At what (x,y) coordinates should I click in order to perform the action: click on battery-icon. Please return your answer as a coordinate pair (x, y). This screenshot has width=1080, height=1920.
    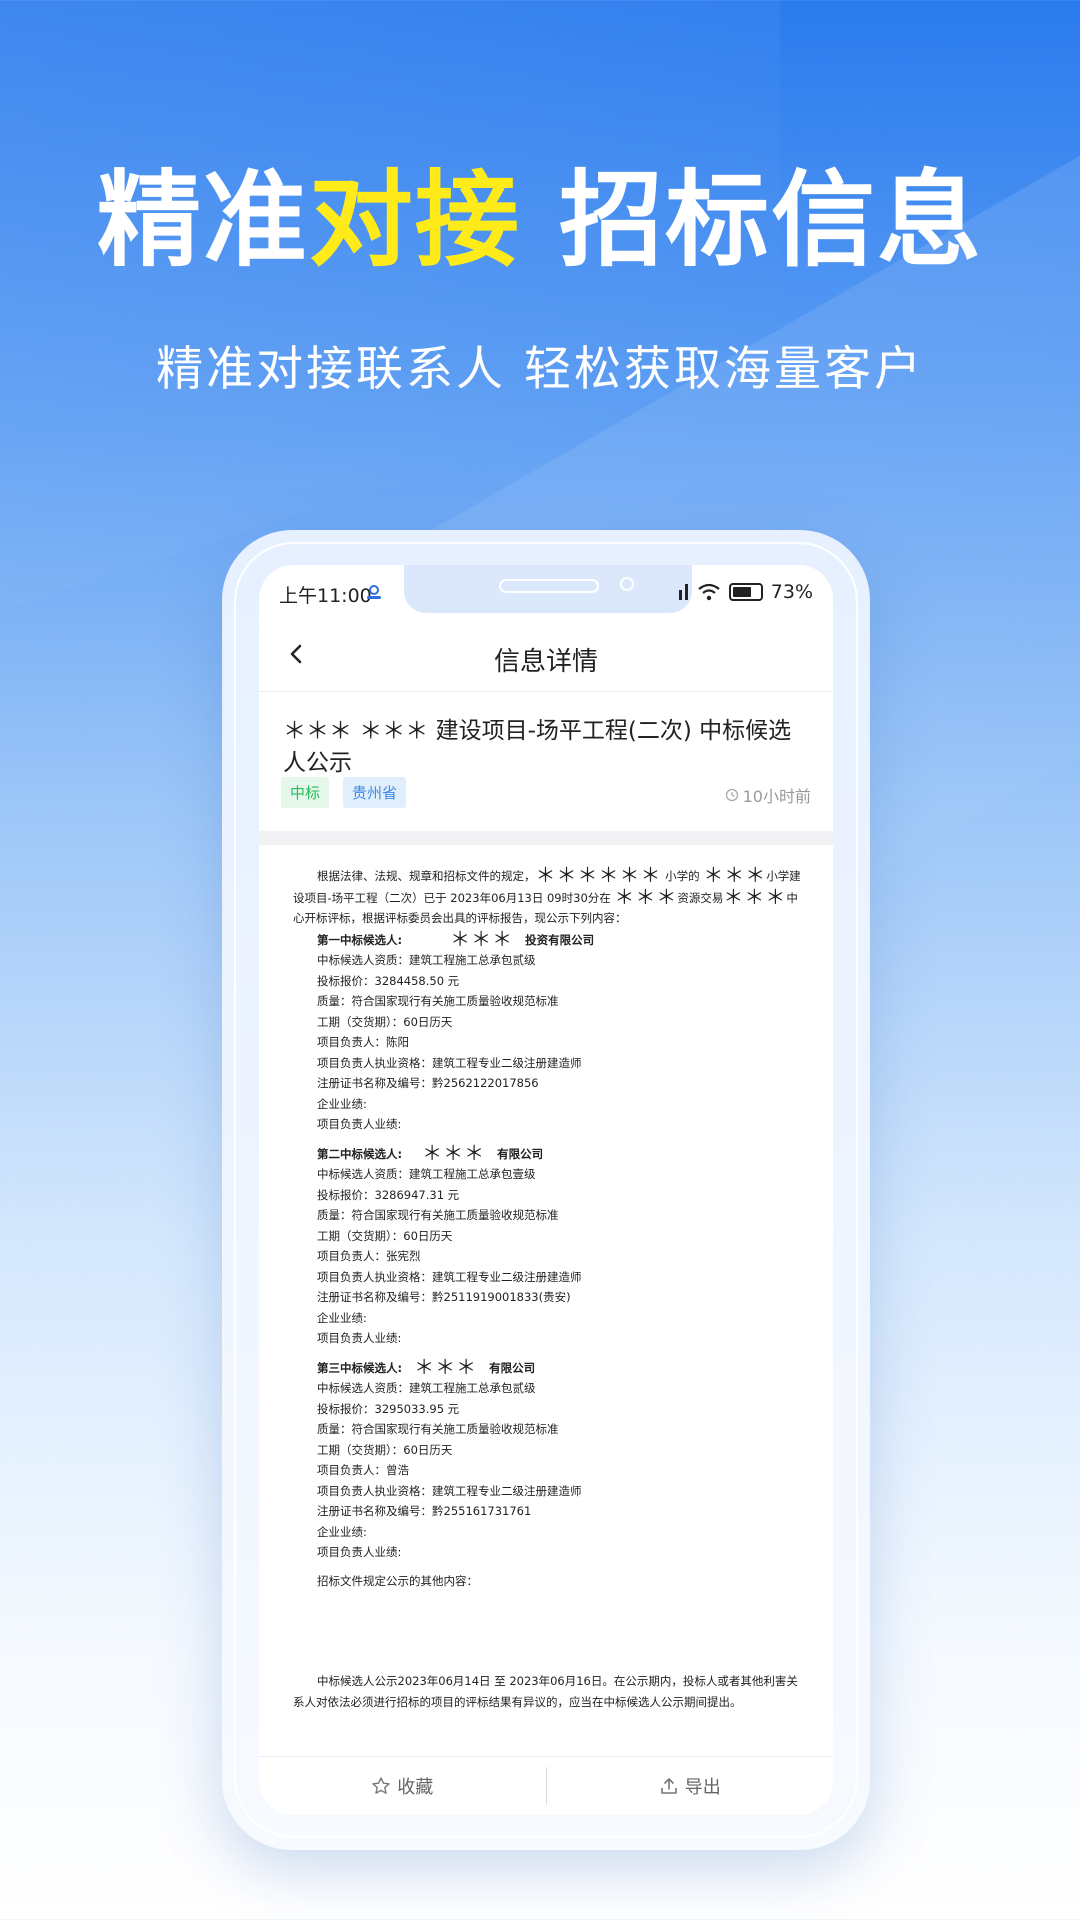
    Looking at the image, I should click on (745, 592).